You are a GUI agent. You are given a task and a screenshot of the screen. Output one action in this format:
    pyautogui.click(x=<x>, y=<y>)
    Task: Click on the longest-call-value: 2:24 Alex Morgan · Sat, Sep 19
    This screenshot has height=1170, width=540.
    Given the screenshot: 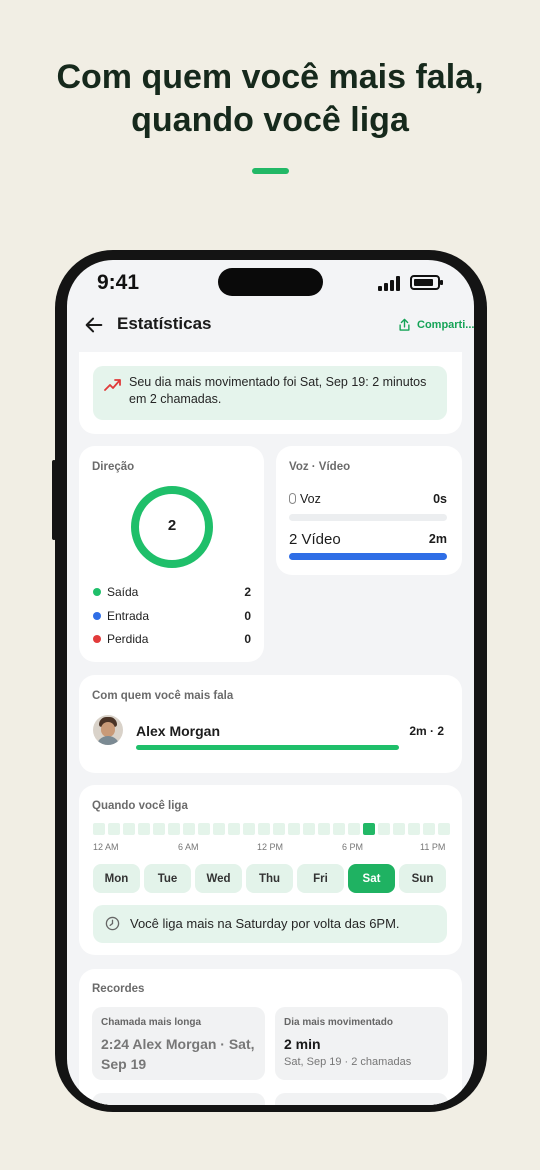 What is the action you would take?
    pyautogui.click(x=178, y=1054)
    